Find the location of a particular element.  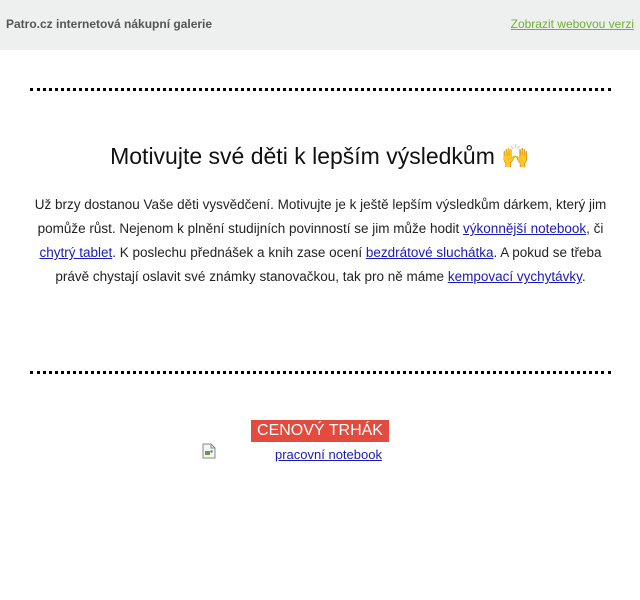

product-image-link: pracovní notebook is located at coordinates (328, 454).